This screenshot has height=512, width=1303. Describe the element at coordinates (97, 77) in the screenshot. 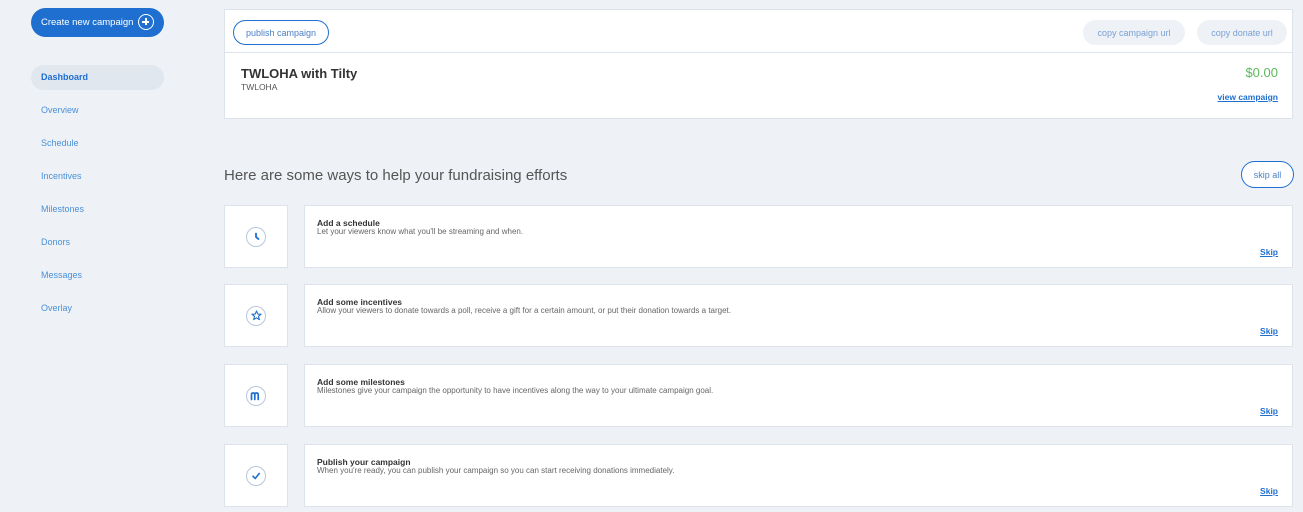

I see `sidebar-item-dashboard: Dashboard` at that location.